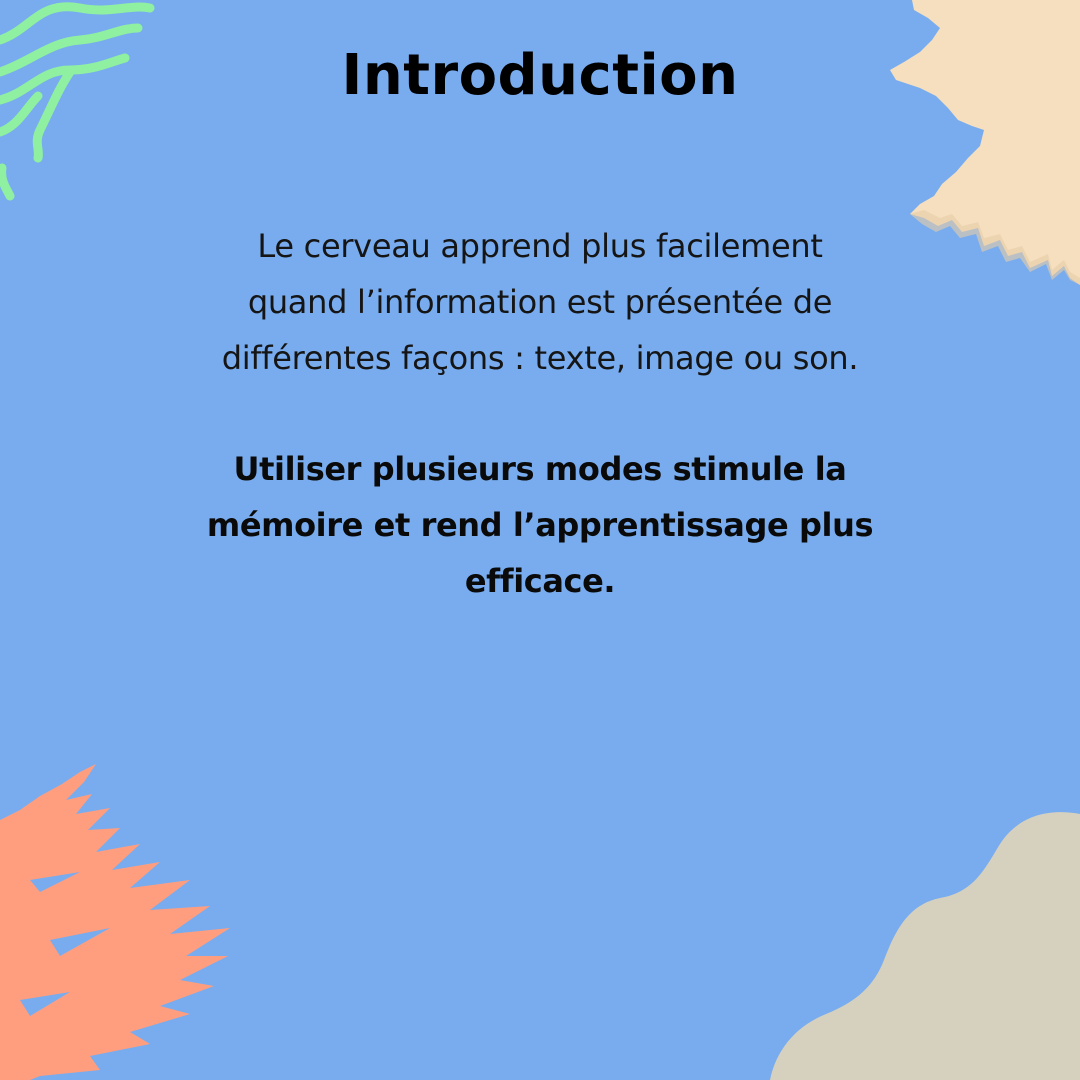  I want to click on beige-blob-decoration, so click(925, 946).